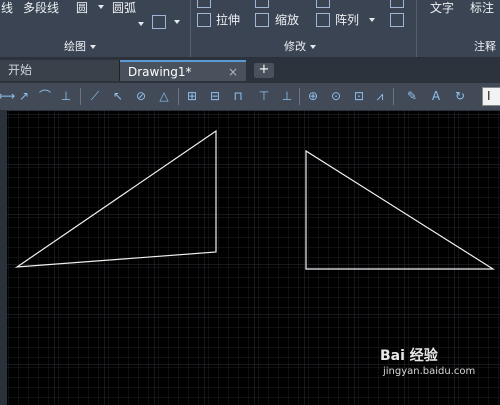 This screenshot has width=500, height=405. I want to click on update-dim-icon: ↻, so click(460, 96).